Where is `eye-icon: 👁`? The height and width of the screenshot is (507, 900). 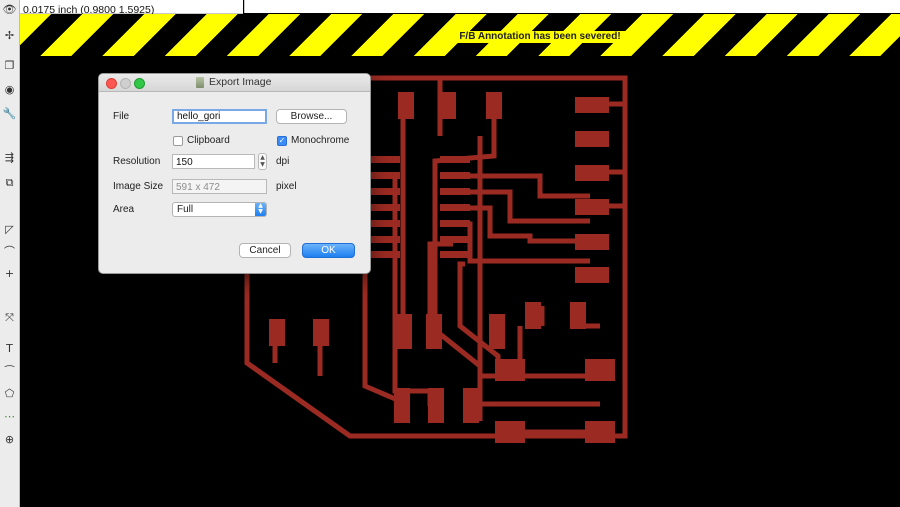
eye-icon: 👁 is located at coordinates (9, 9).